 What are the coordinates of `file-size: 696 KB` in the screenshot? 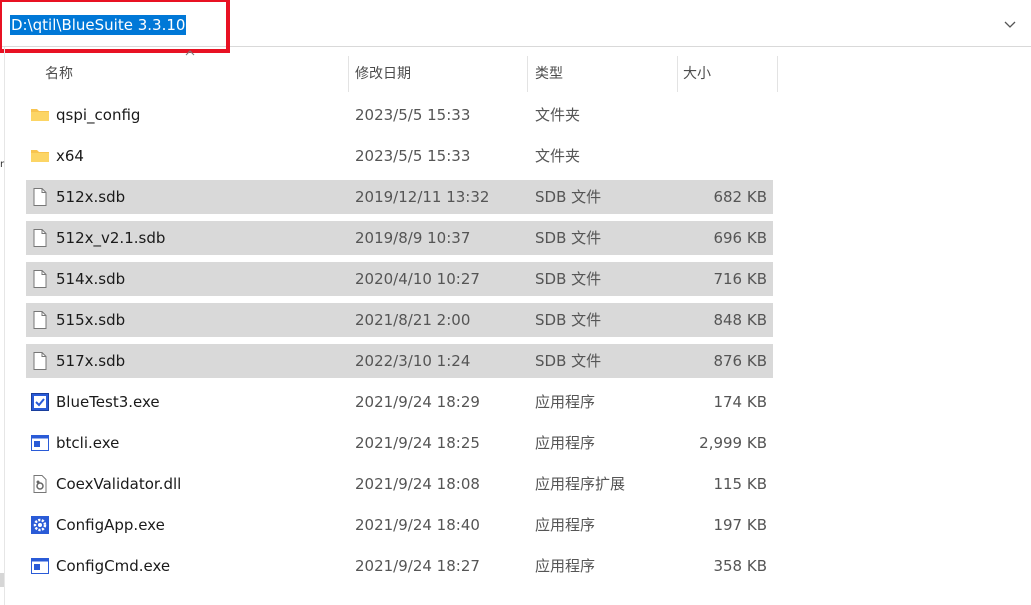 It's located at (740, 238).